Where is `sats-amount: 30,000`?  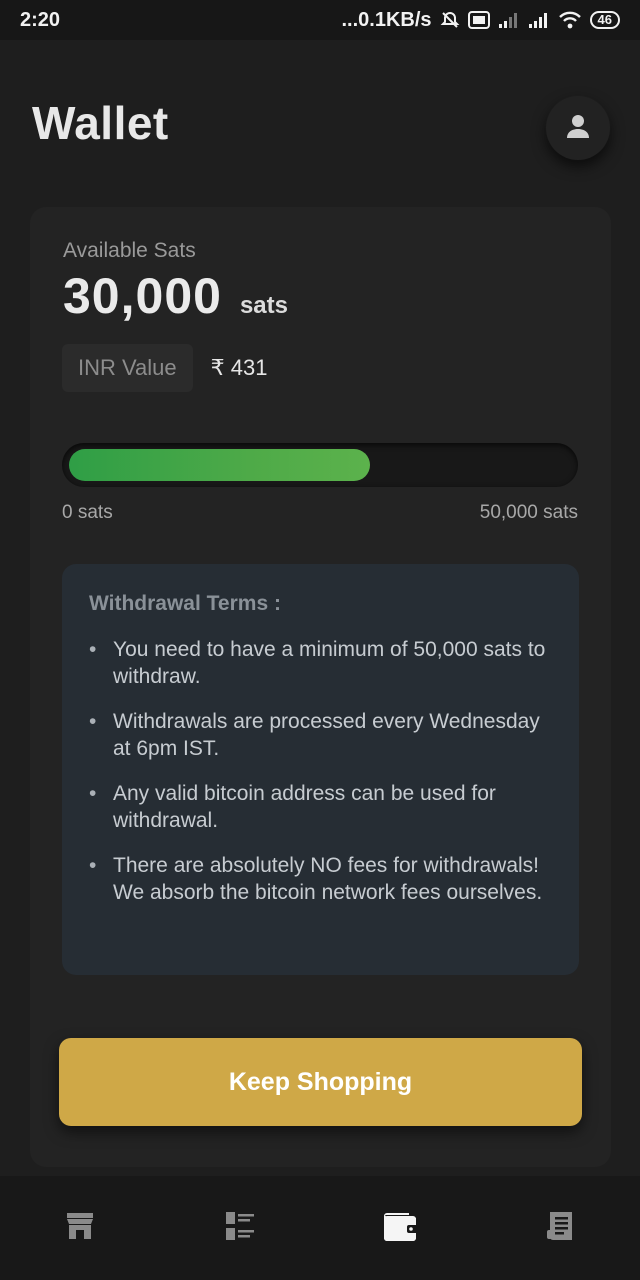 sats-amount: 30,000 is located at coordinates (142, 296).